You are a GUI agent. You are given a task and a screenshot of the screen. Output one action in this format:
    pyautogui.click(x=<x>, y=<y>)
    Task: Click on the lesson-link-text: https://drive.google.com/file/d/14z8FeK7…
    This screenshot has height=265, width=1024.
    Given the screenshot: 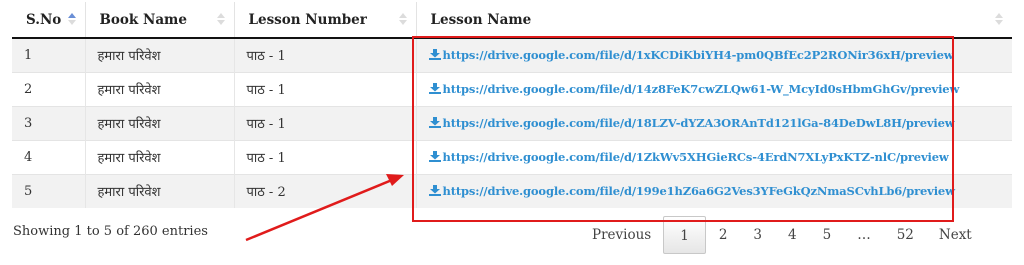 What is the action you would take?
    pyautogui.click(x=701, y=88)
    